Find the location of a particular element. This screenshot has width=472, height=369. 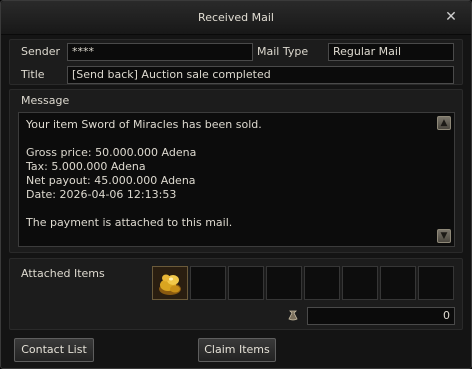

window-title: Received Mail is located at coordinates (236, 17).